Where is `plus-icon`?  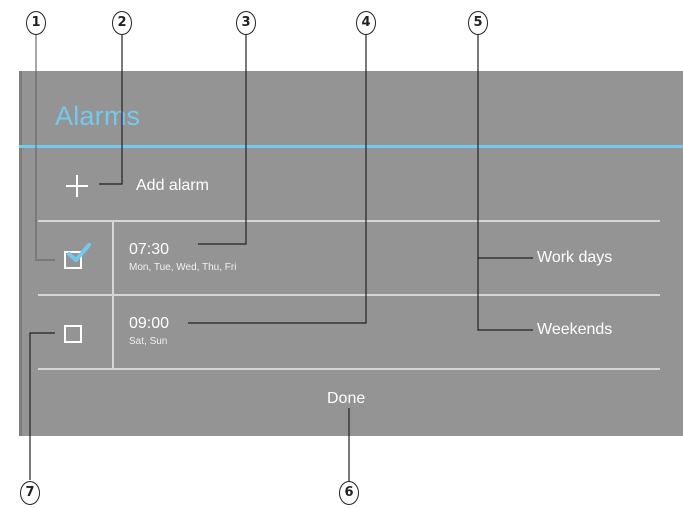 plus-icon is located at coordinates (77, 186).